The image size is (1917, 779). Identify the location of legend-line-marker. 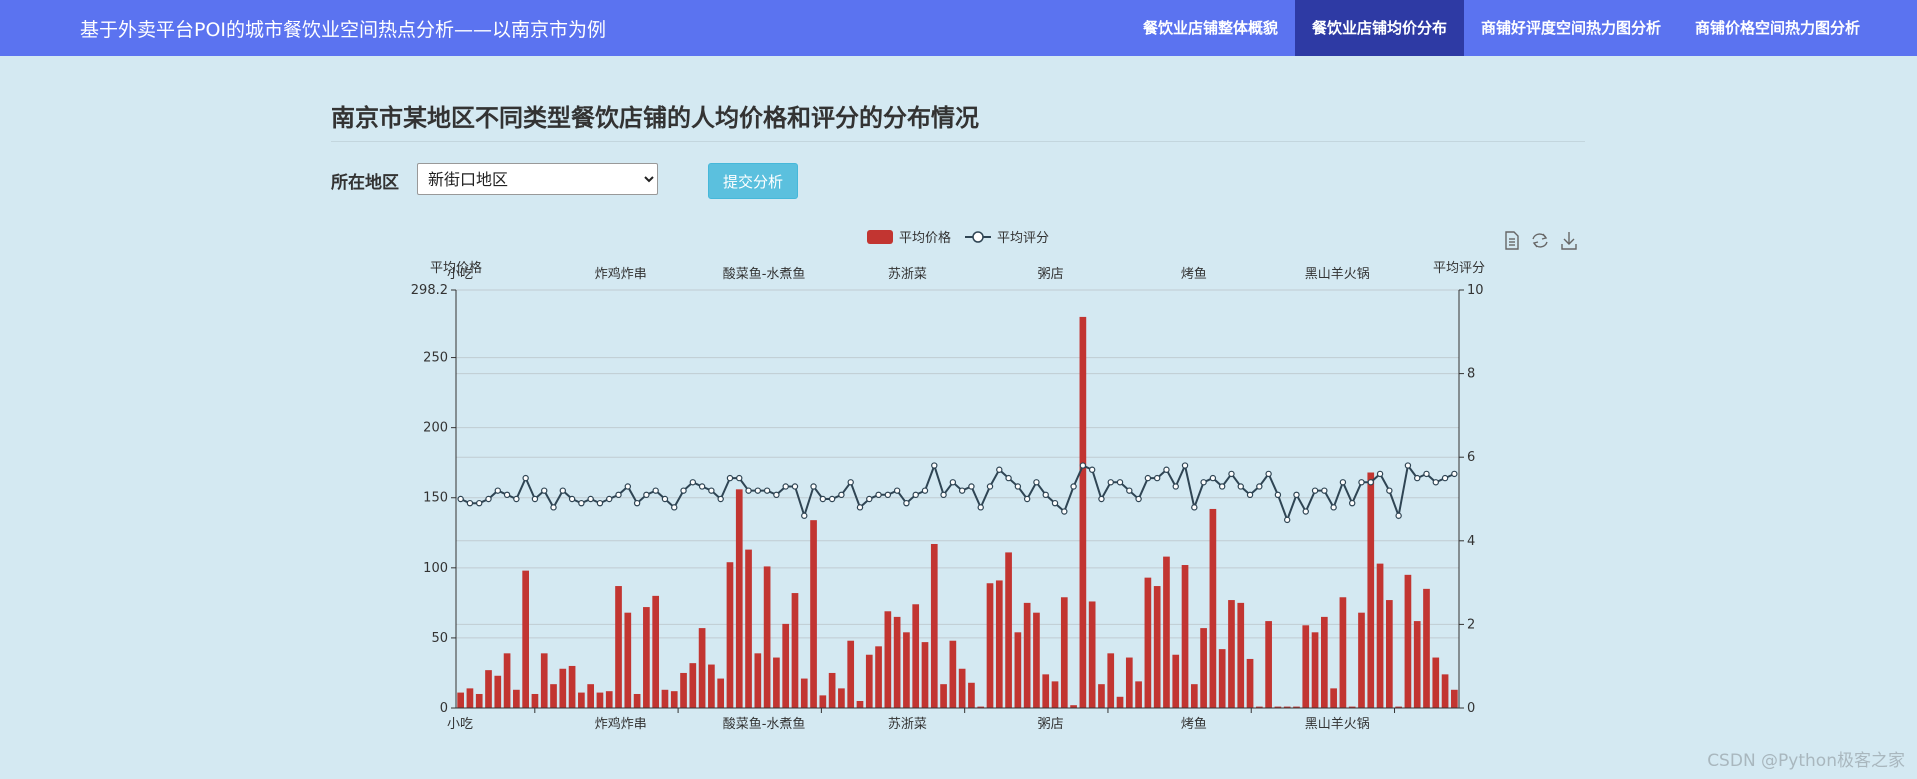
(978, 237).